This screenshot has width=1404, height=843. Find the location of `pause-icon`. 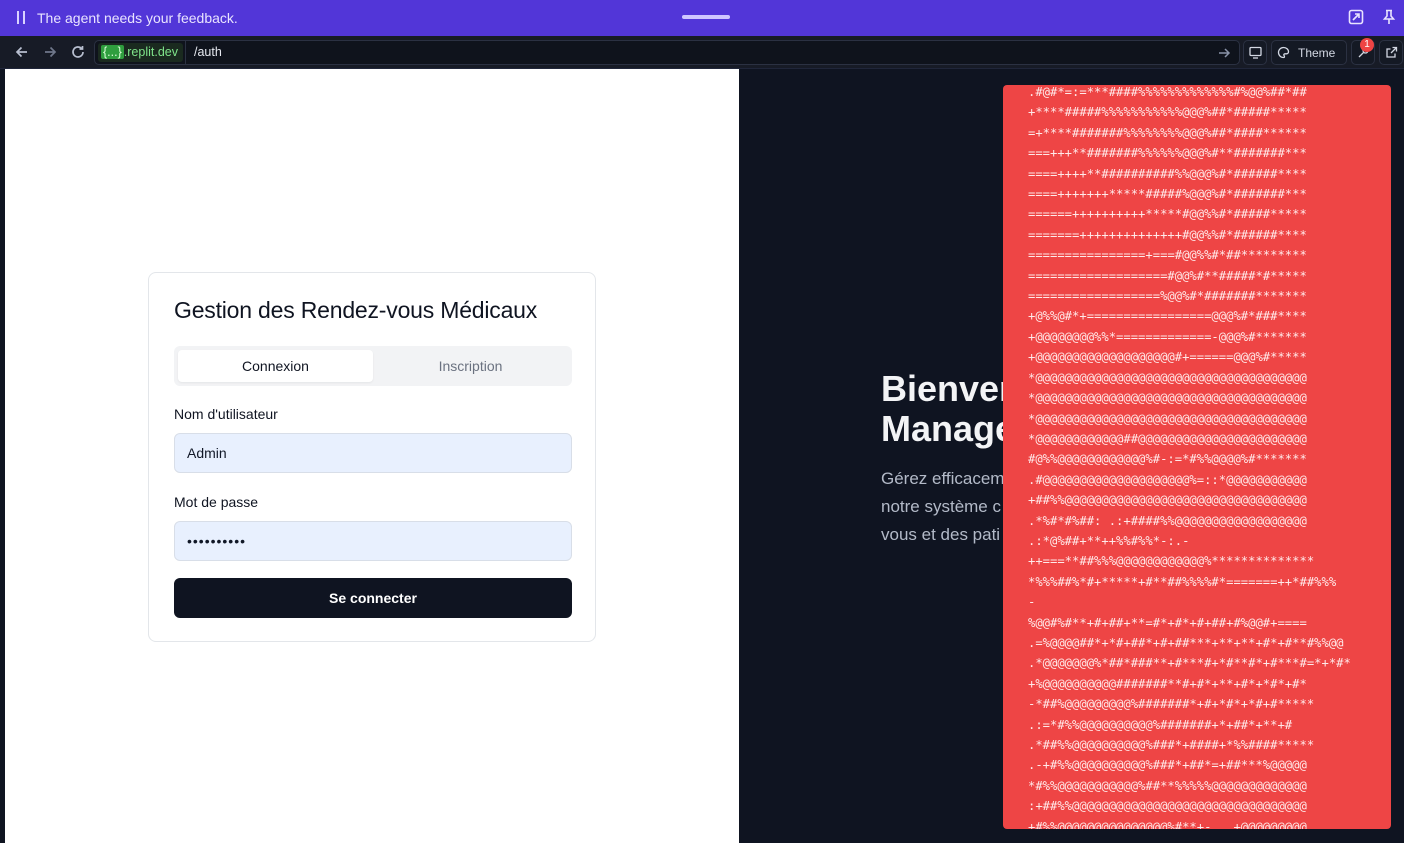

pause-icon is located at coordinates (21, 18).